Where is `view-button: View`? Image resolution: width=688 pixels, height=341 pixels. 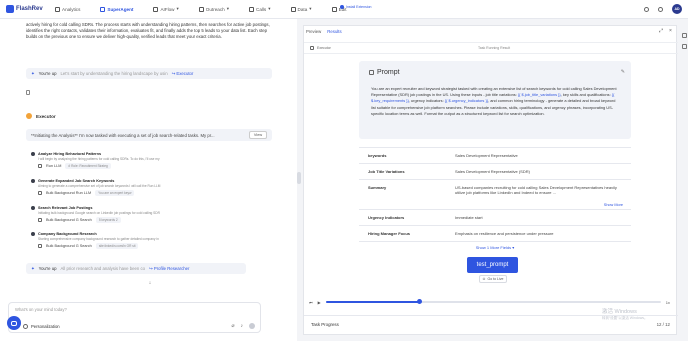
view-button: View is located at coordinates (258, 135).